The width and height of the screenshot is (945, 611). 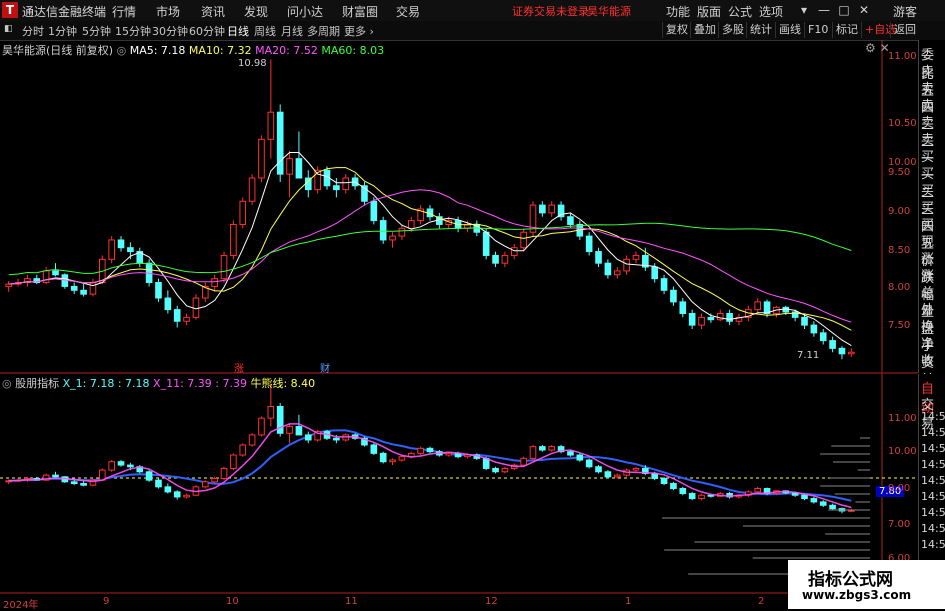 What do you see at coordinates (844, 10) in the screenshot?
I see `maximize-icon: □` at bounding box center [844, 10].